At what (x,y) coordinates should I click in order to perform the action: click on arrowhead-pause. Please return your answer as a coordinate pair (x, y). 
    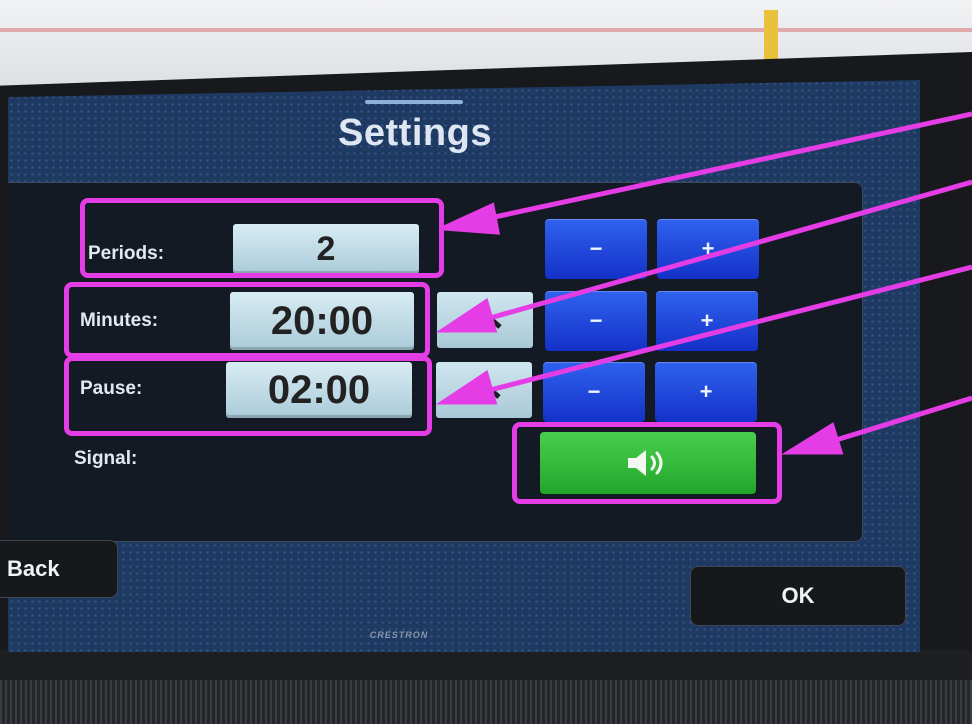
    Looking at the image, I should click on (466, 387).